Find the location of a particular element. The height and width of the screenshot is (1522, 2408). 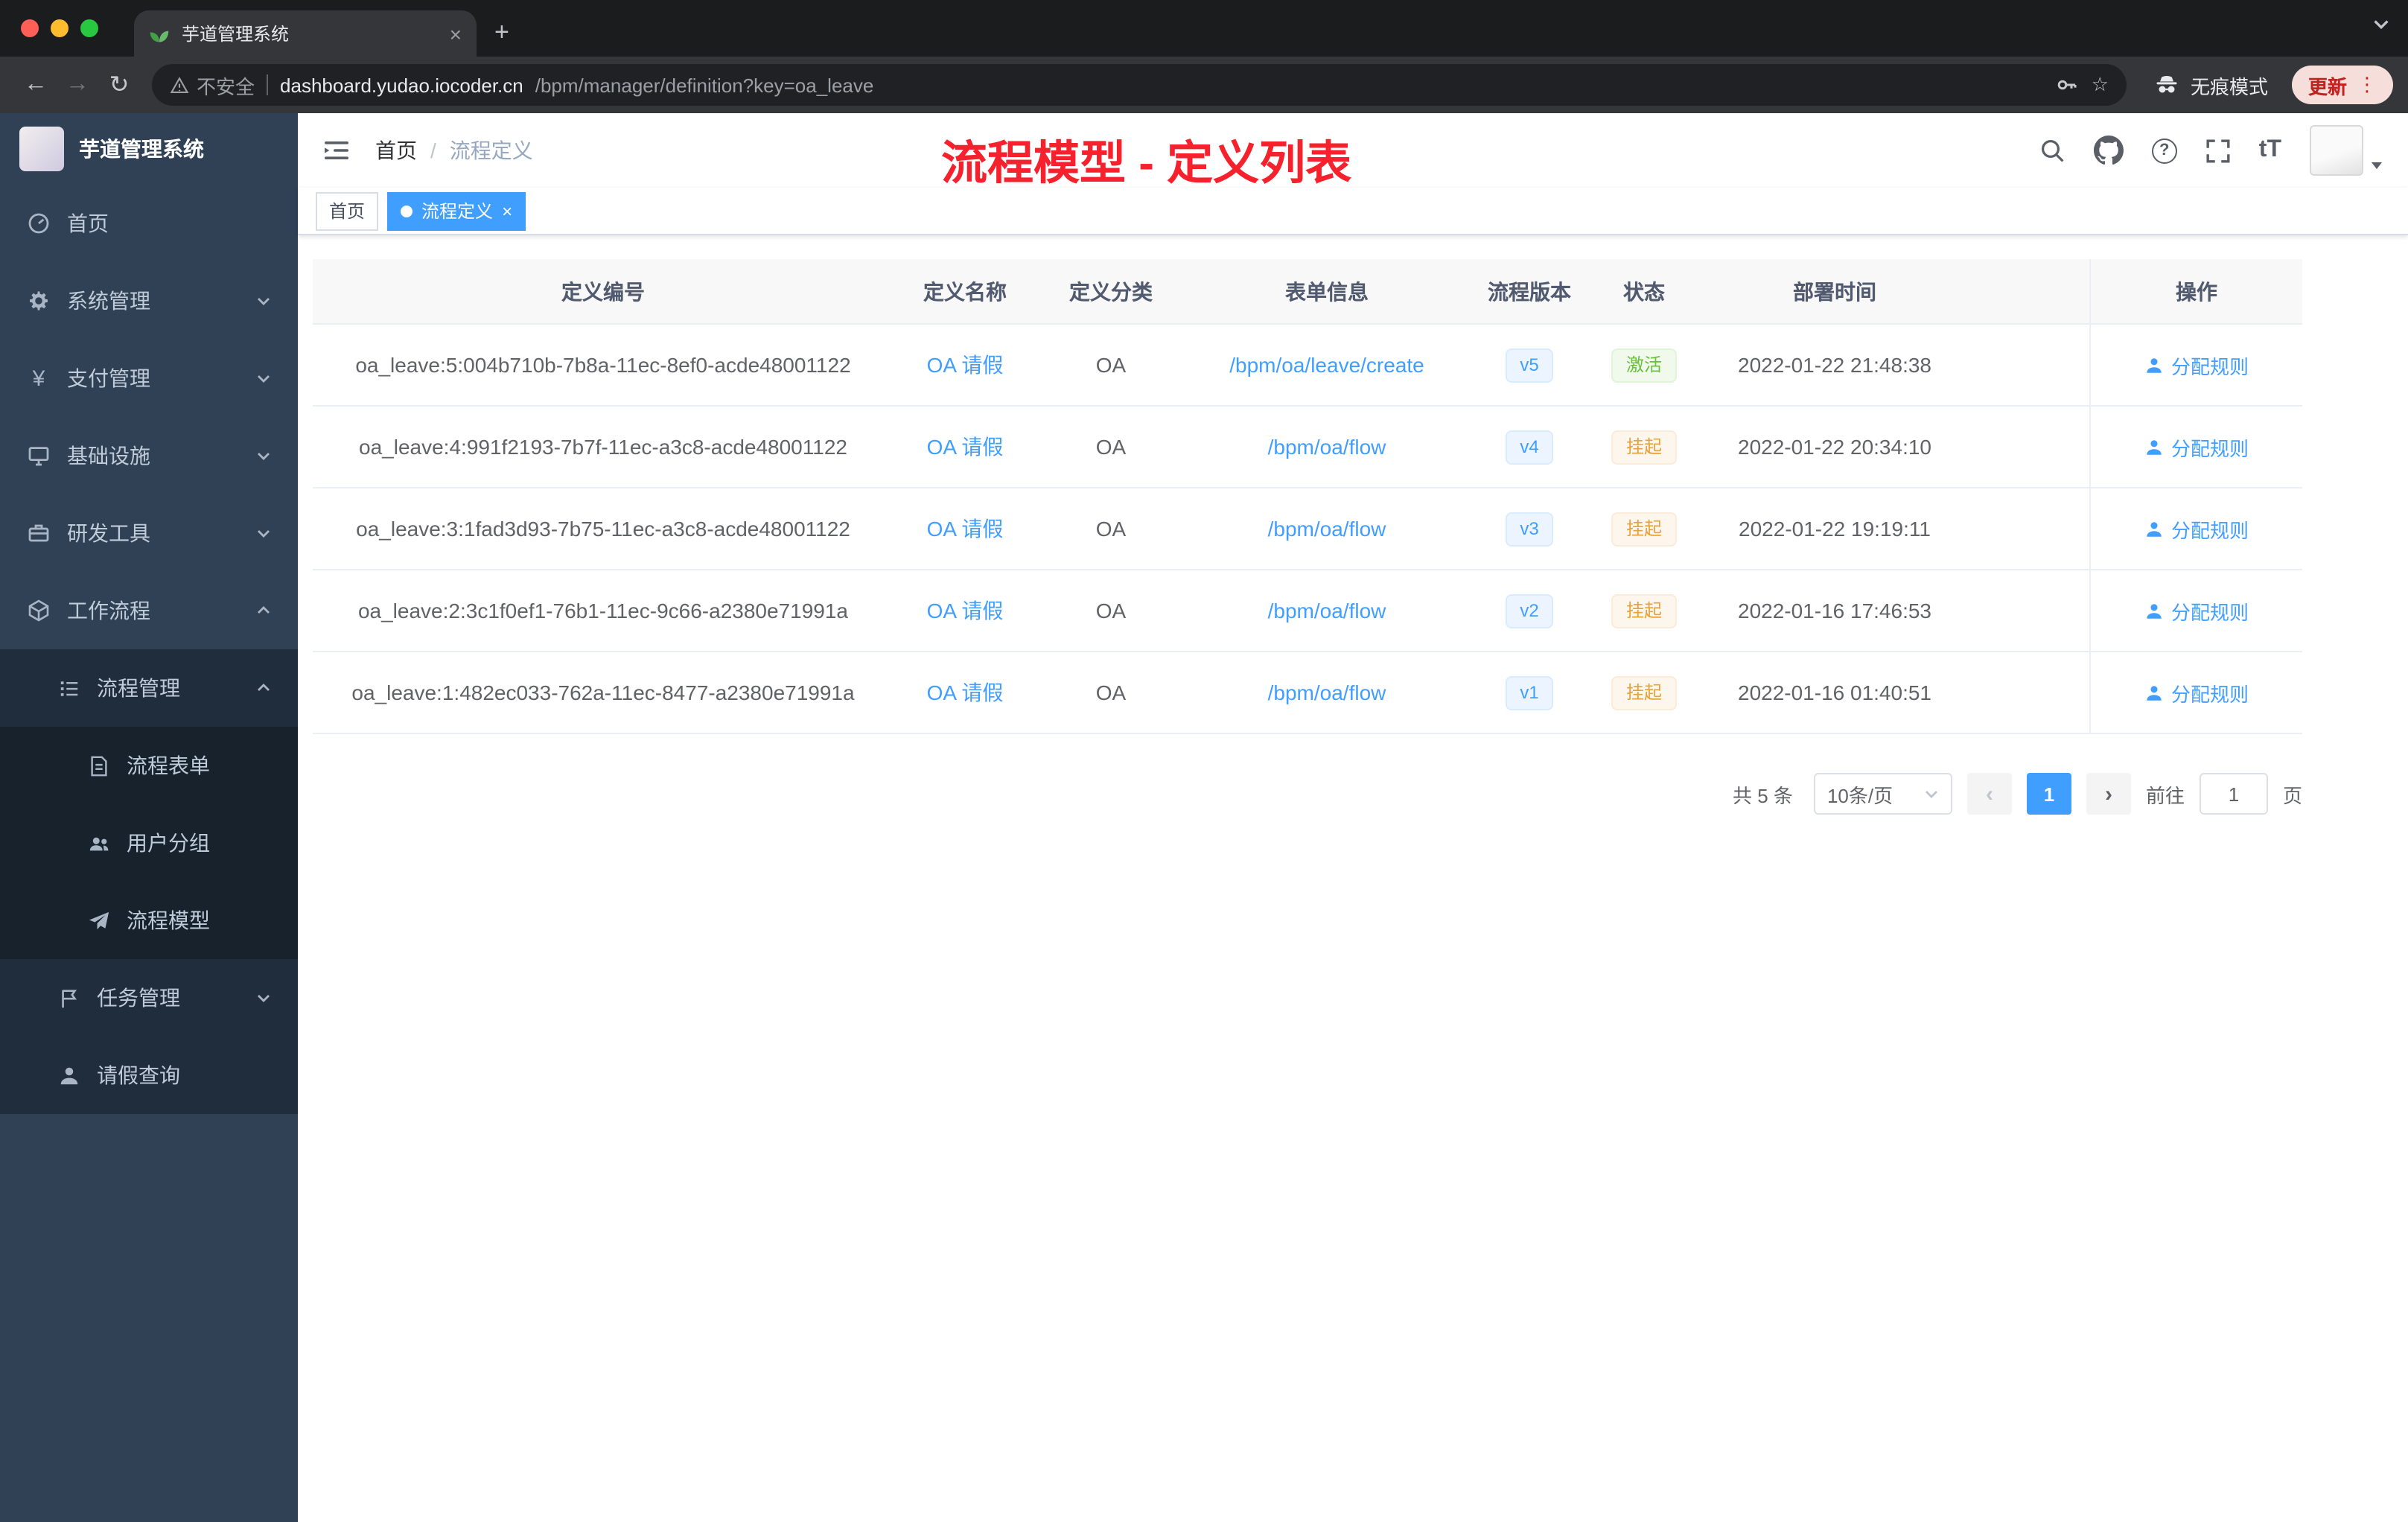

sidebar-item-home: 首页 is located at coordinates (149, 223).